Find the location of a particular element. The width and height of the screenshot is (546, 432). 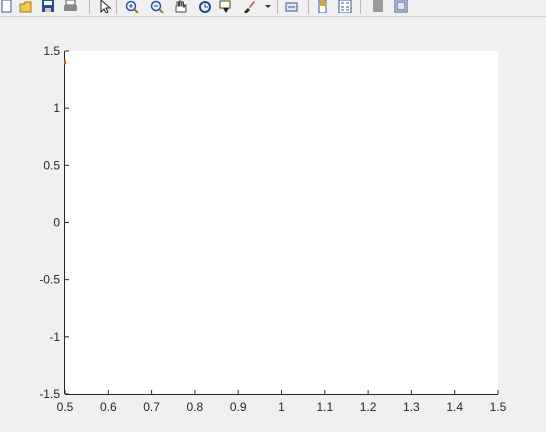

x-tick-label: 0.8 is located at coordinates (195, 407).